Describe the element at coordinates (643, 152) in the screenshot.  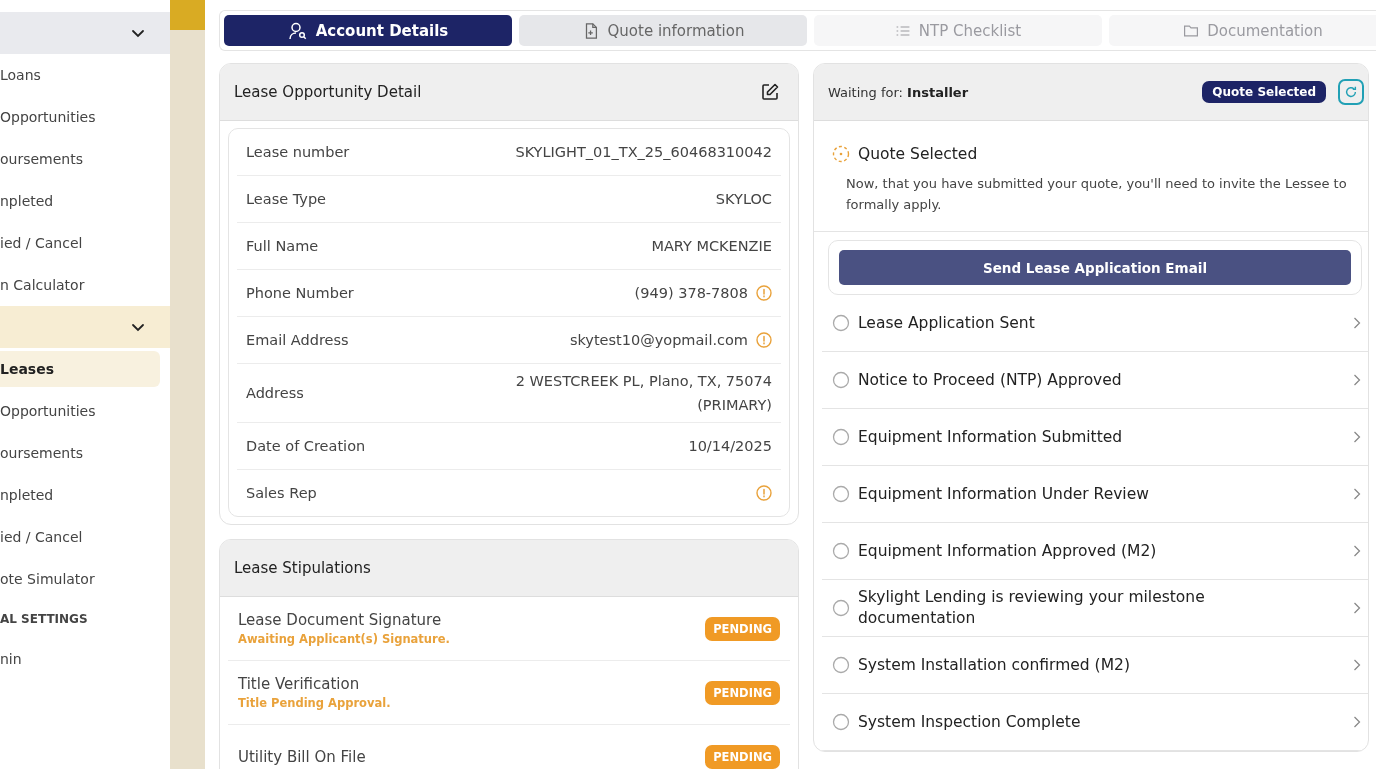
I see `field-value: SKYLIGHT_01_TX_25_60468310042` at that location.